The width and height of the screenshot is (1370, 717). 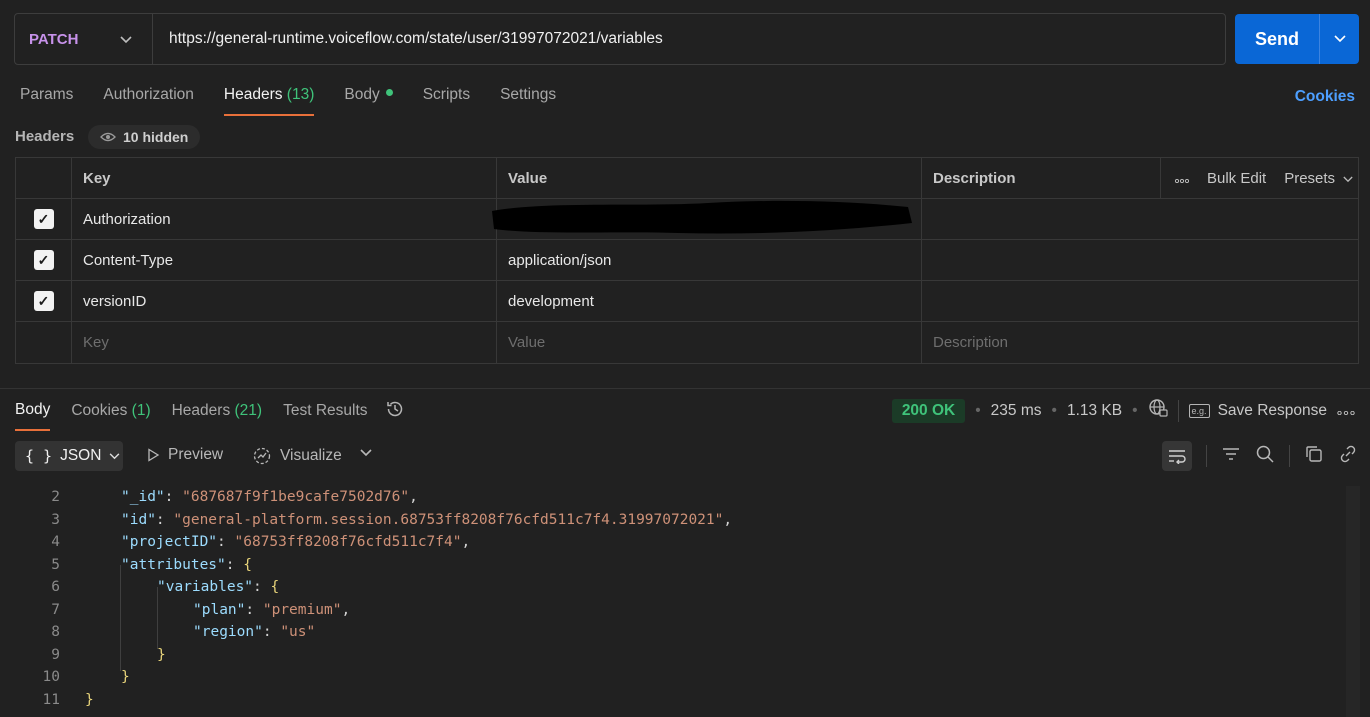 What do you see at coordinates (1353, 601) in the screenshot?
I see `code-scrollbar` at bounding box center [1353, 601].